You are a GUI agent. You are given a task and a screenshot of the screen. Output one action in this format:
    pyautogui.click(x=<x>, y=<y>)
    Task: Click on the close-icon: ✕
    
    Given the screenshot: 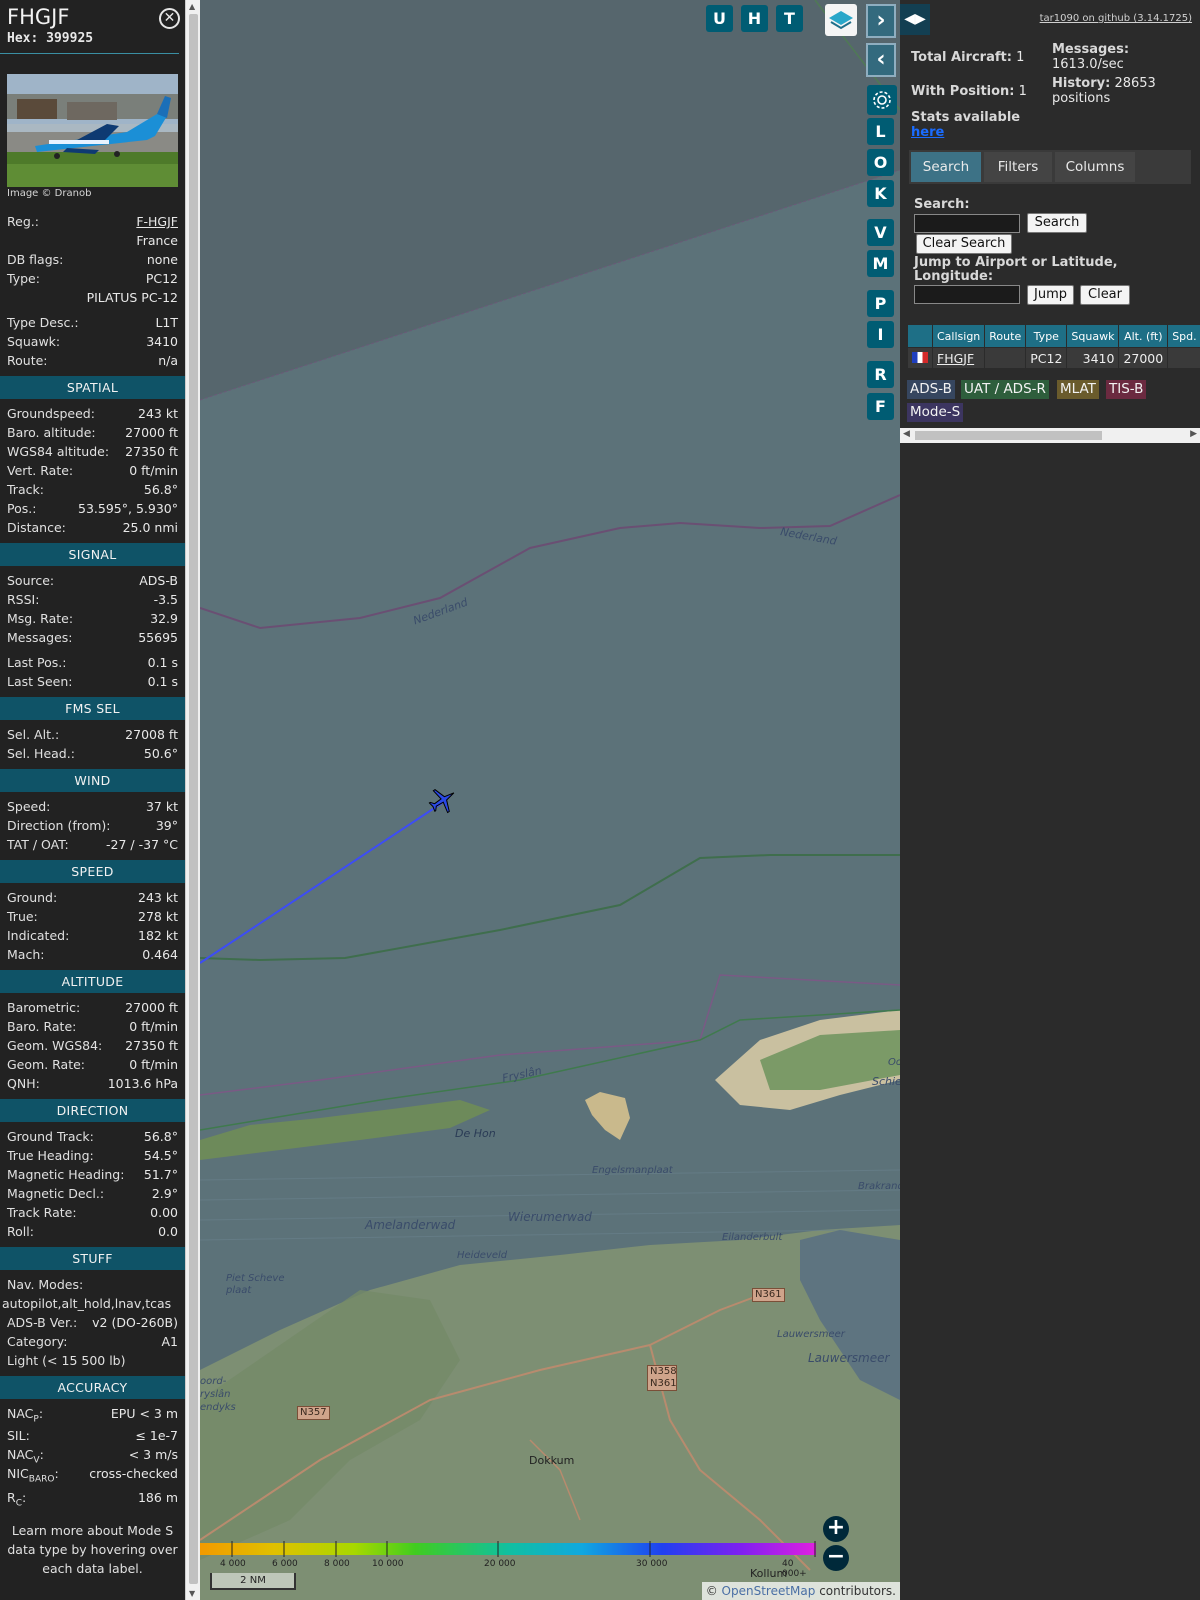 What is the action you would take?
    pyautogui.click(x=169, y=18)
    